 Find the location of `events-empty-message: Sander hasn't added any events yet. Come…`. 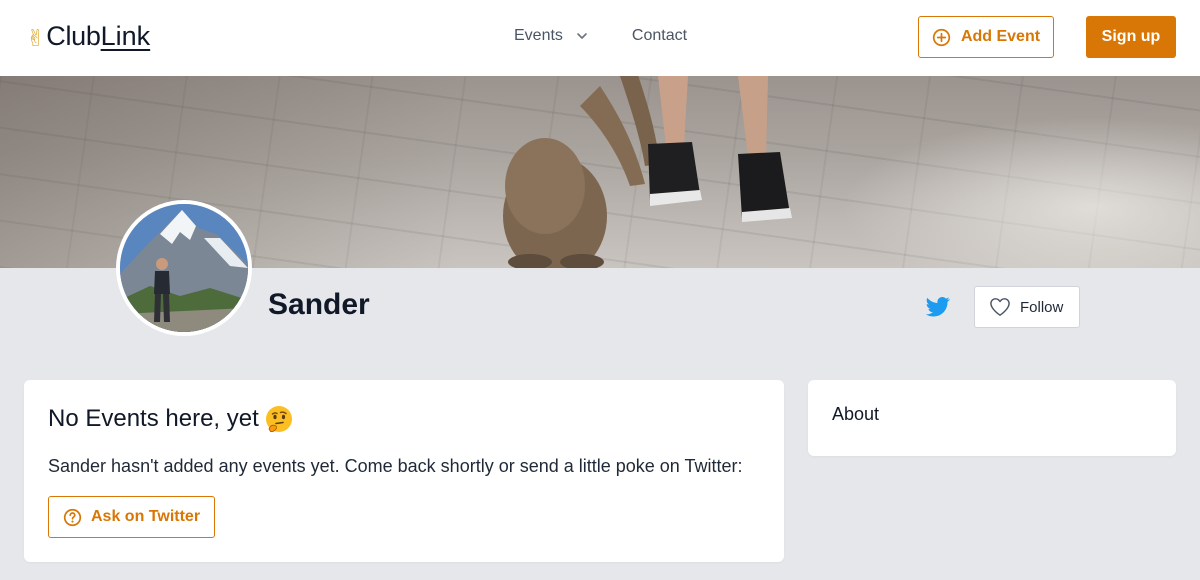

events-empty-message: Sander hasn't added any events yet. Come… is located at coordinates (395, 466).